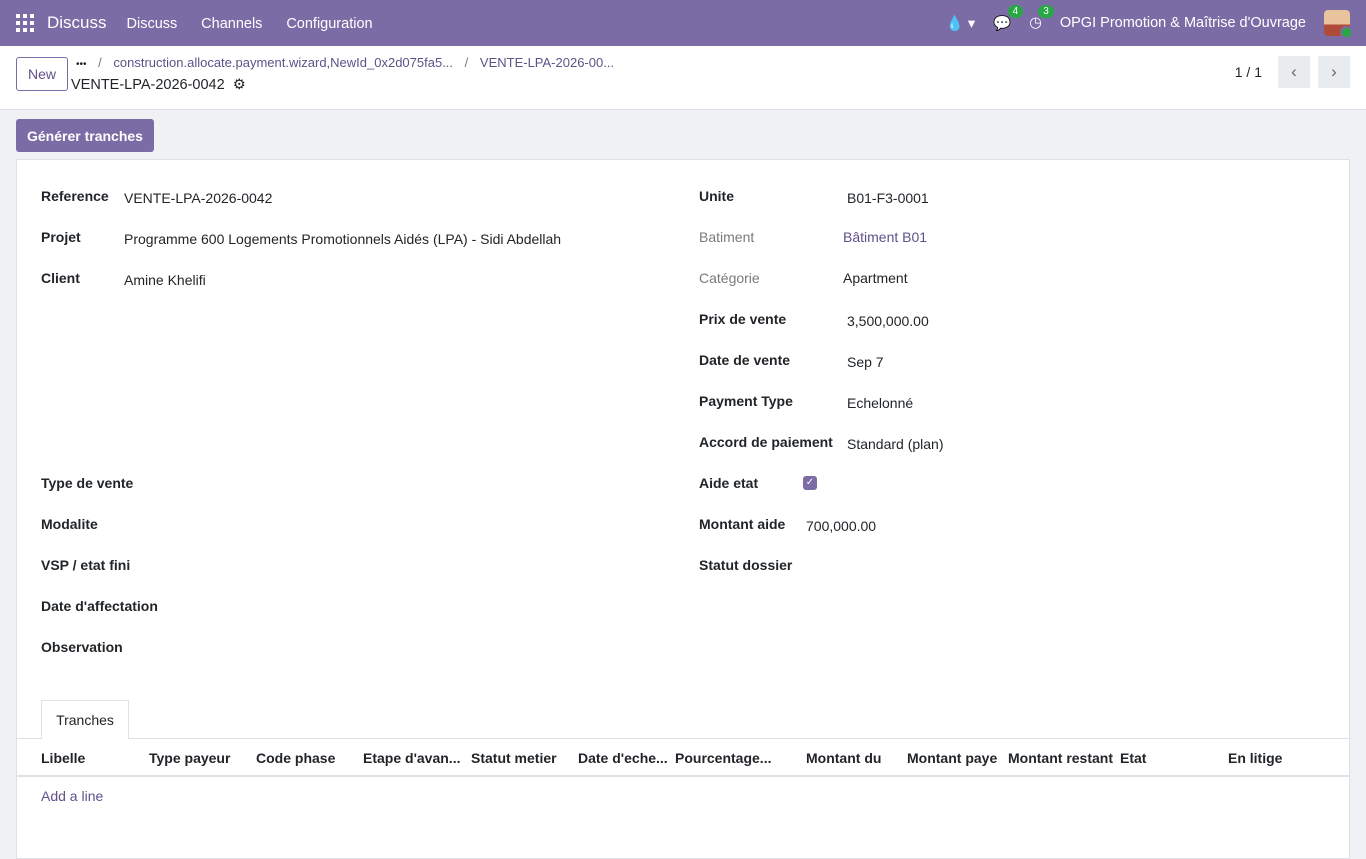  I want to click on field-accord-paiement: Standard (plan), so click(895, 444).